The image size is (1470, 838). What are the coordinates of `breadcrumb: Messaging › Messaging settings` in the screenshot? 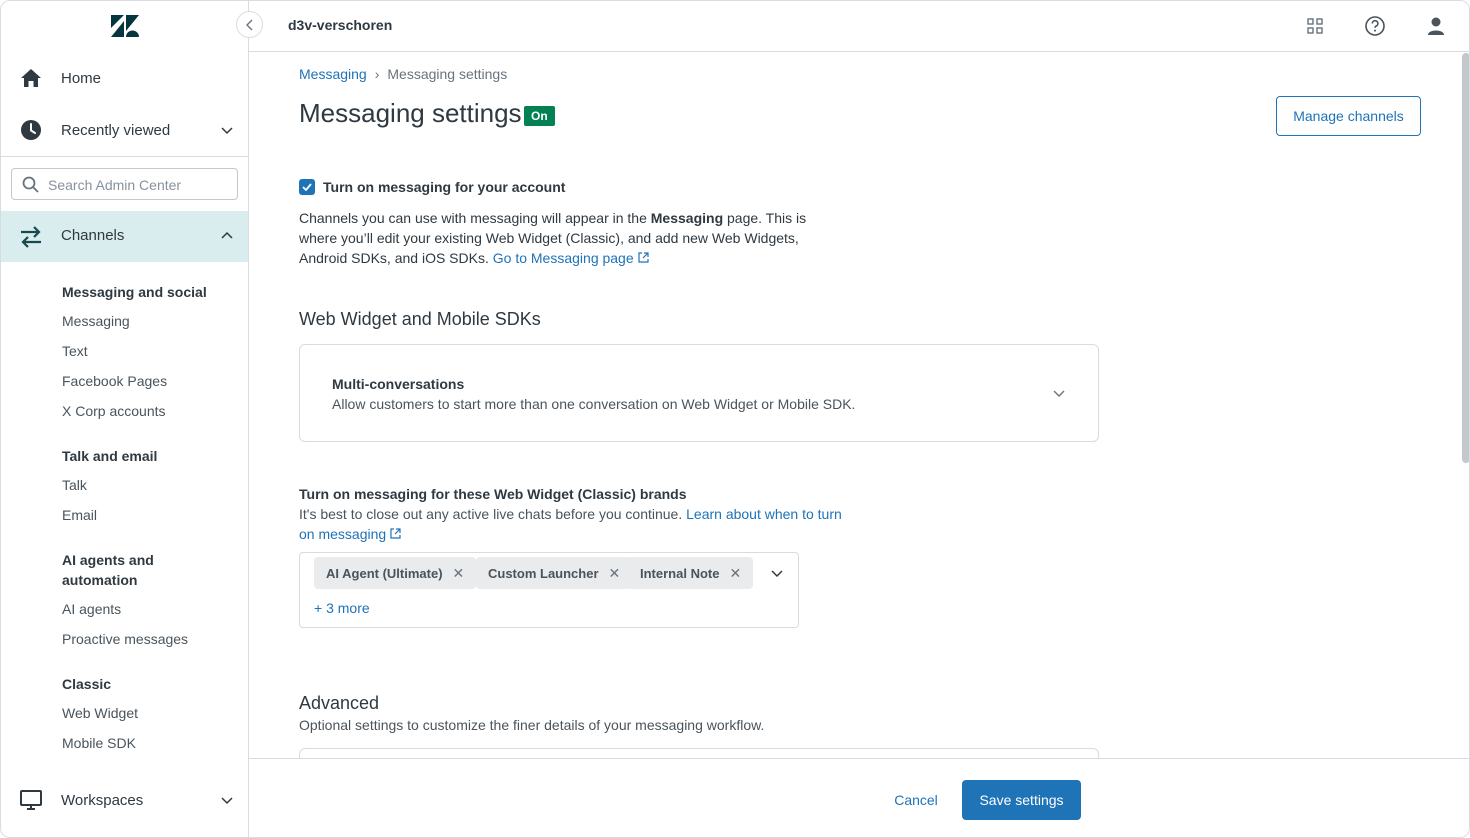 It's located at (403, 74).